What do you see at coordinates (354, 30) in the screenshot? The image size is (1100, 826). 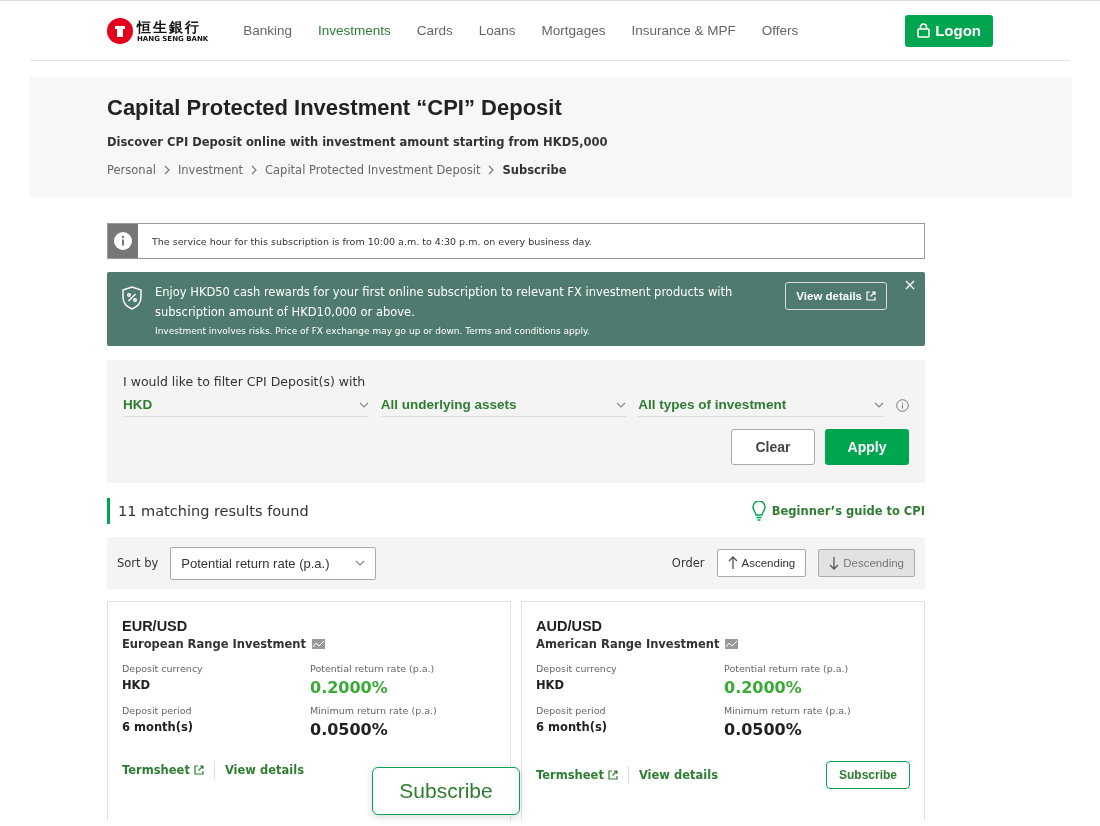 I see `nav-link: Investments` at bounding box center [354, 30].